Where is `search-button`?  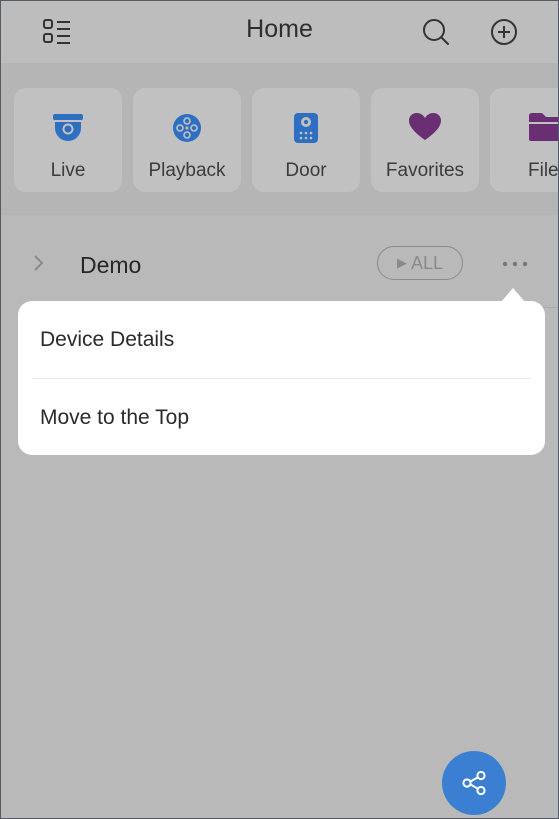 search-button is located at coordinates (436, 32).